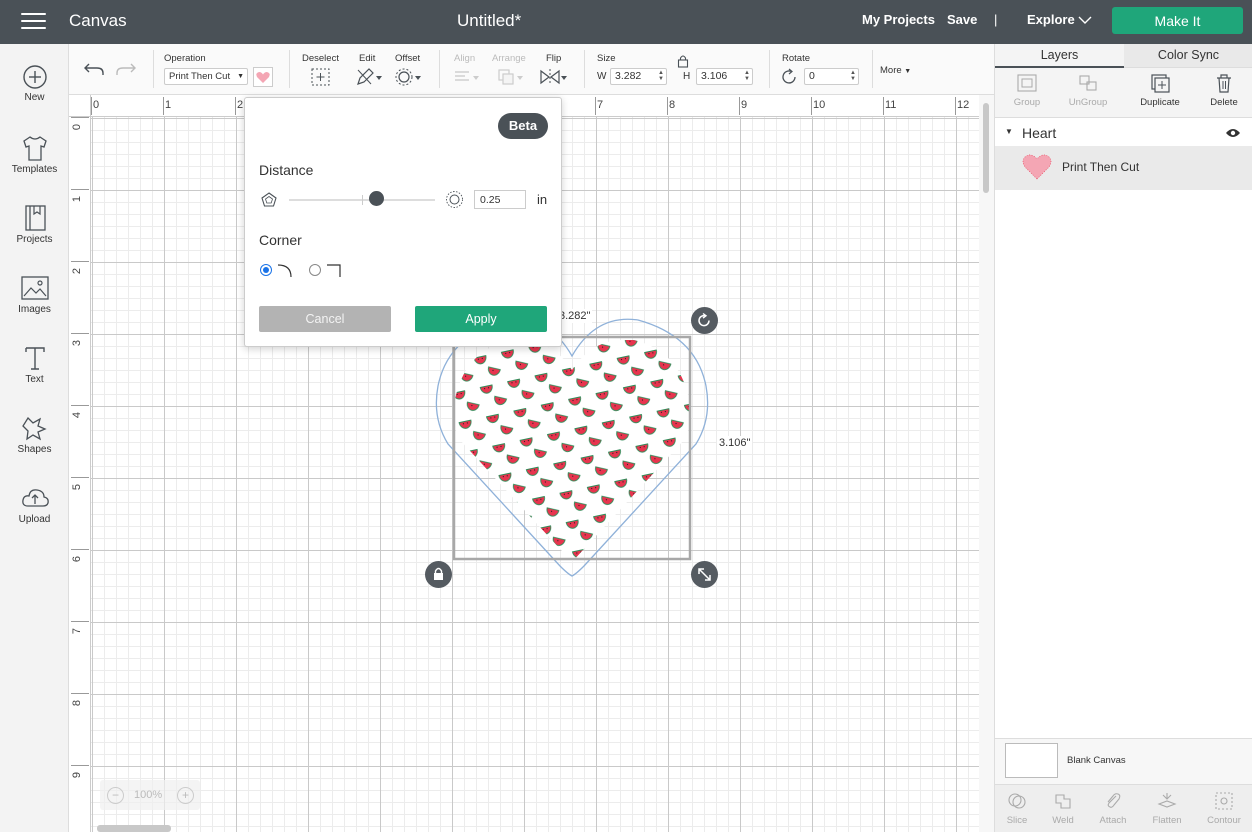  I want to click on chevron-down-icon, so click(1085, 20).